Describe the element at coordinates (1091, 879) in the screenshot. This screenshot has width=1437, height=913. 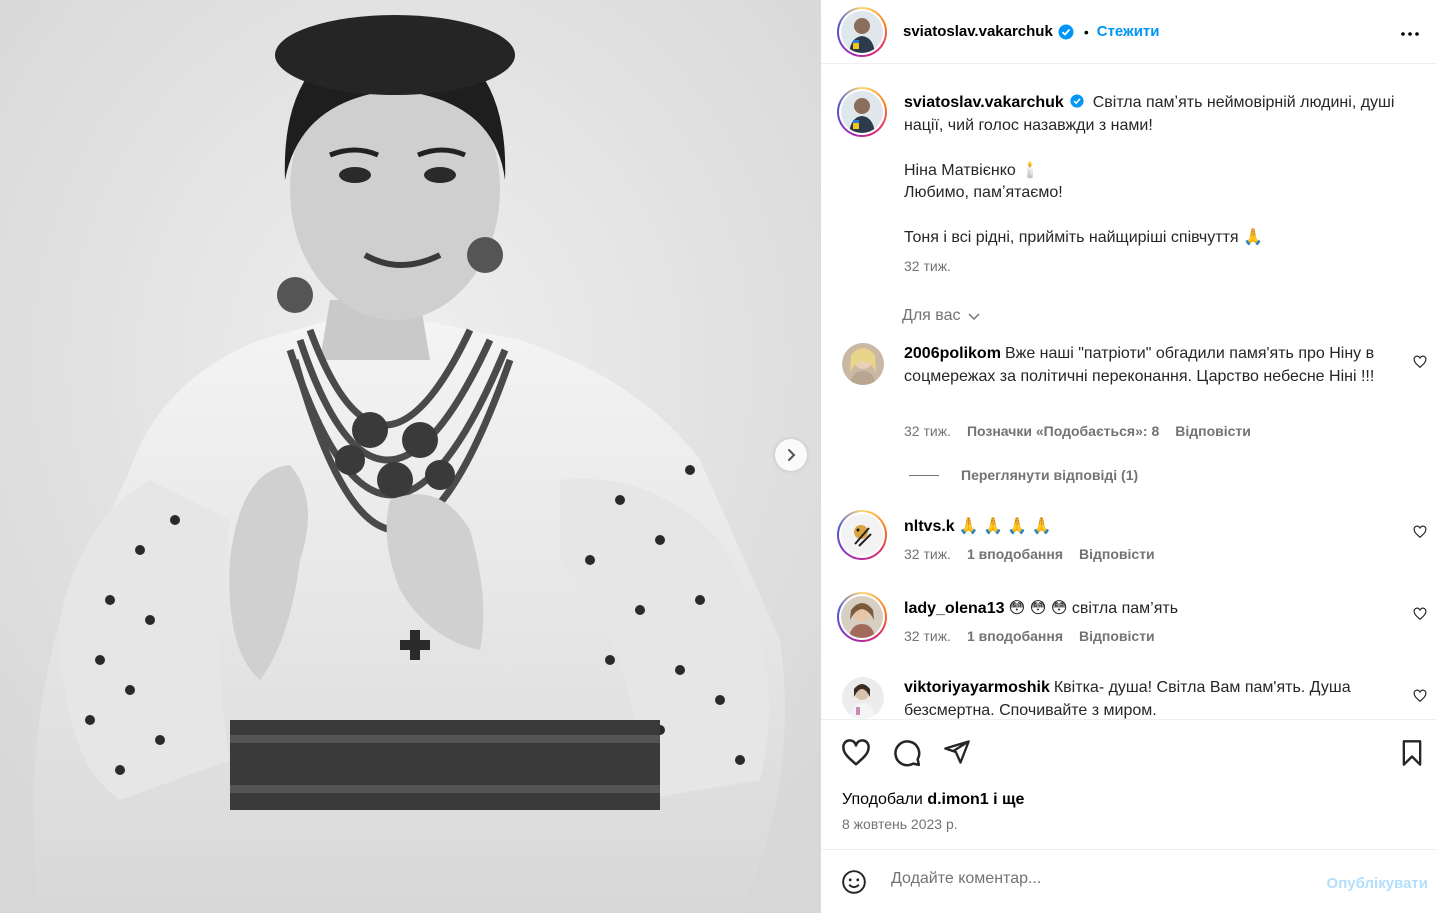
I see `comment-input` at that location.